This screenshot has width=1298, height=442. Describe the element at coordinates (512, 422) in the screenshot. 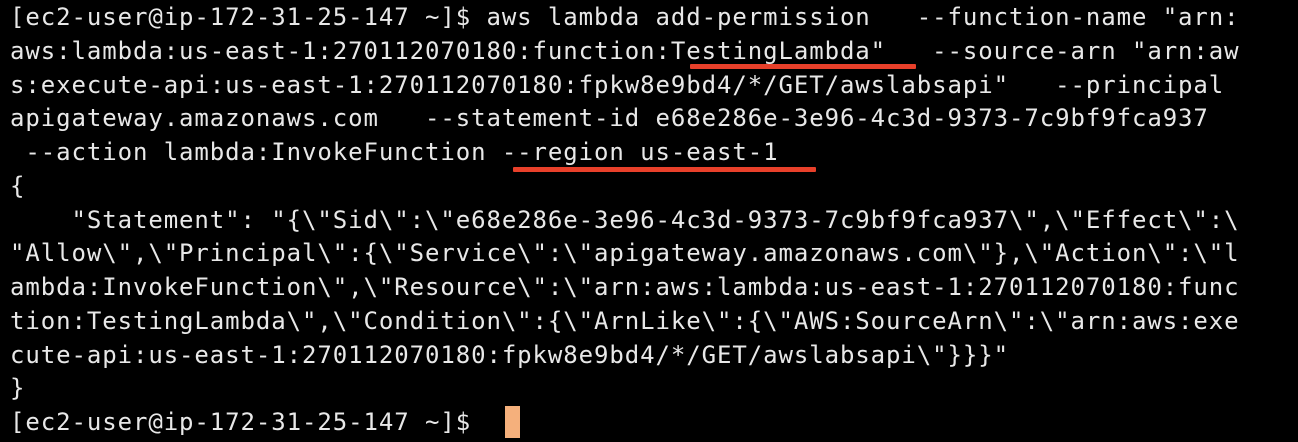

I see `terminal-cursor` at that location.